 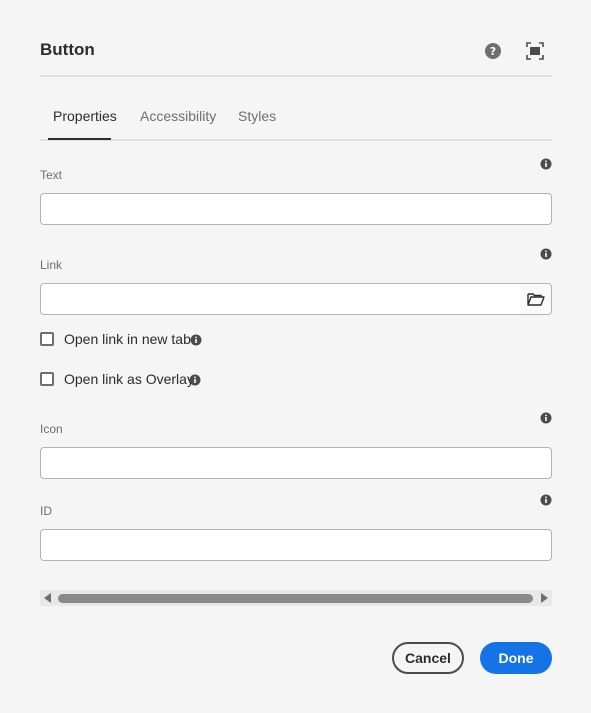 I want to click on text-field-label: Text, so click(x=51, y=175).